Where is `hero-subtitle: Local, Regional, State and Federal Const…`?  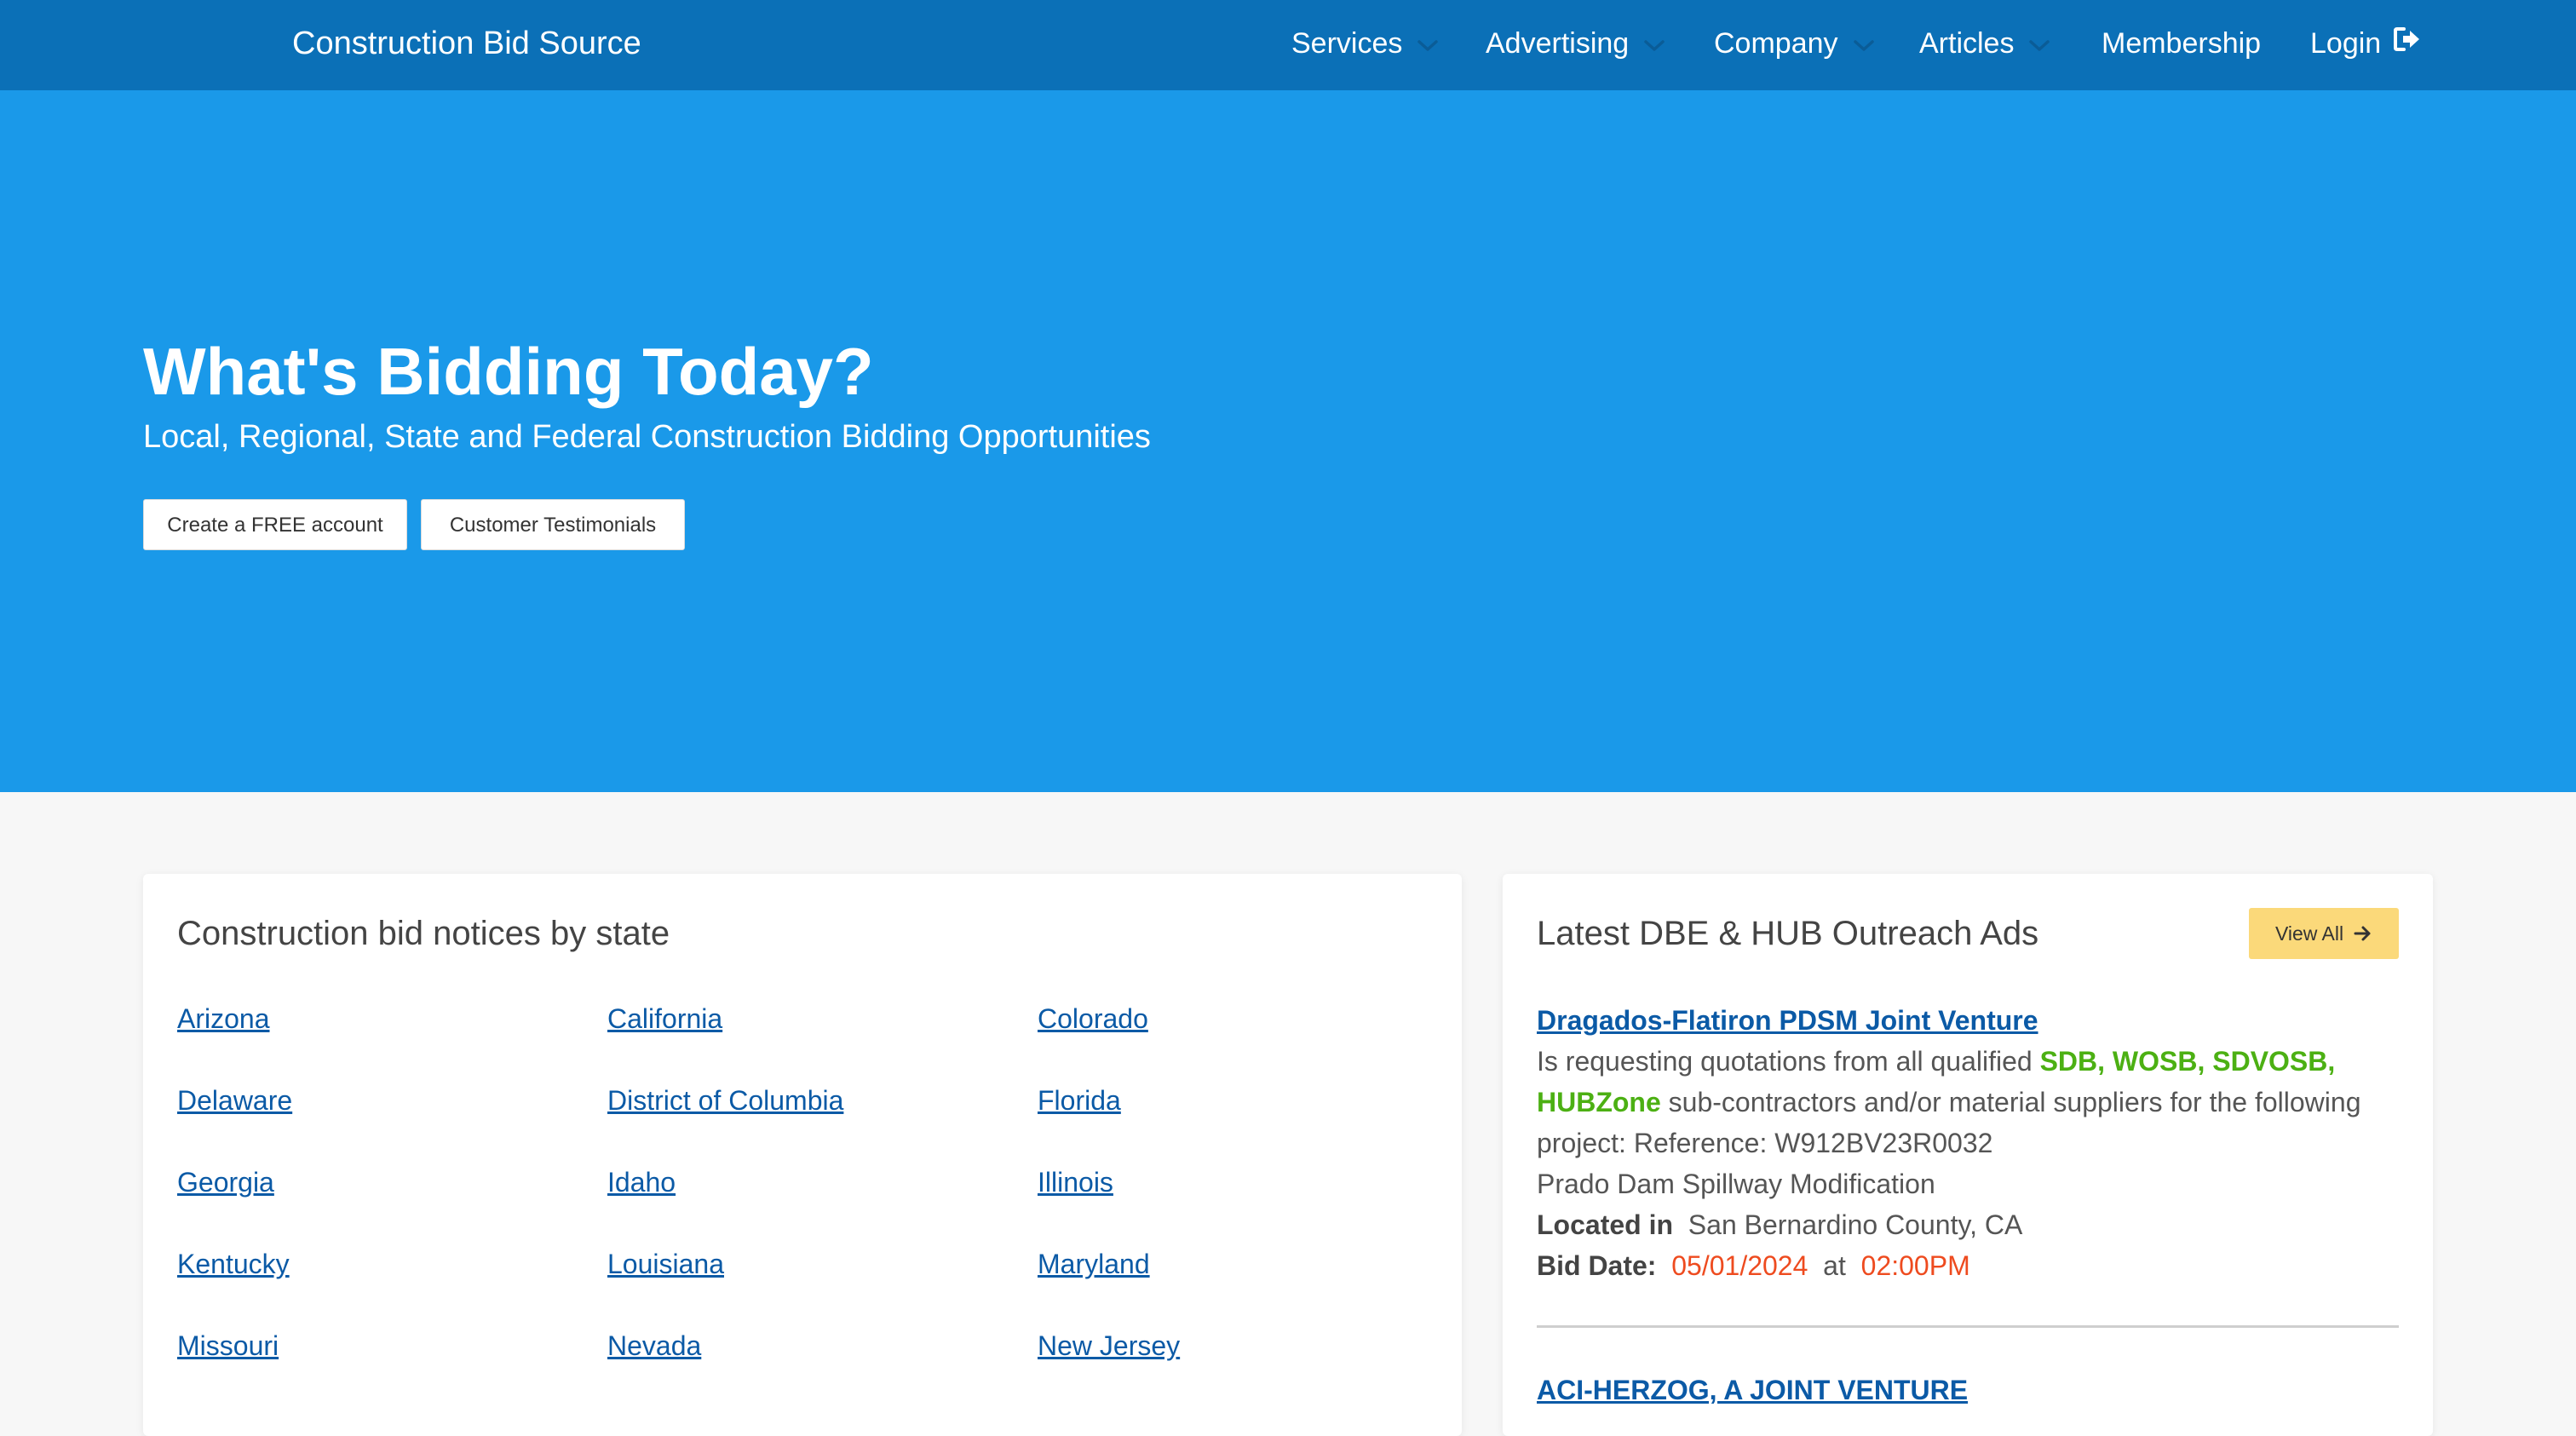
hero-subtitle: Local, Regional, State and Federal Const… is located at coordinates (647, 437).